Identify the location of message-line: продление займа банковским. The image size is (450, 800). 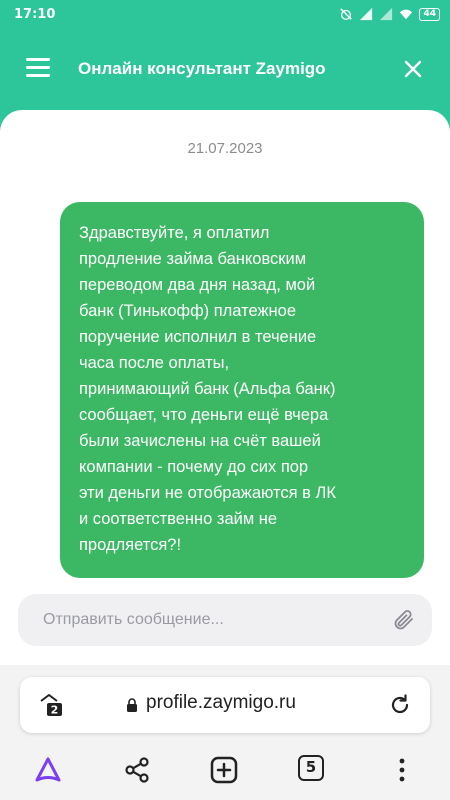
(193, 259).